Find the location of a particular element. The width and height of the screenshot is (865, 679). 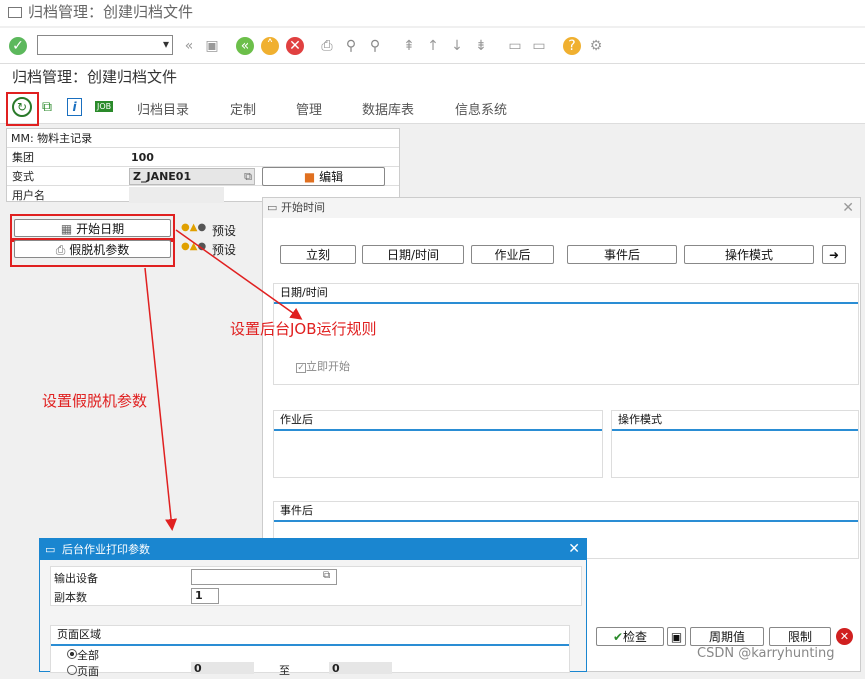

output-section: 输出设备 ⧉ 副本数 1 is located at coordinates (316, 586).